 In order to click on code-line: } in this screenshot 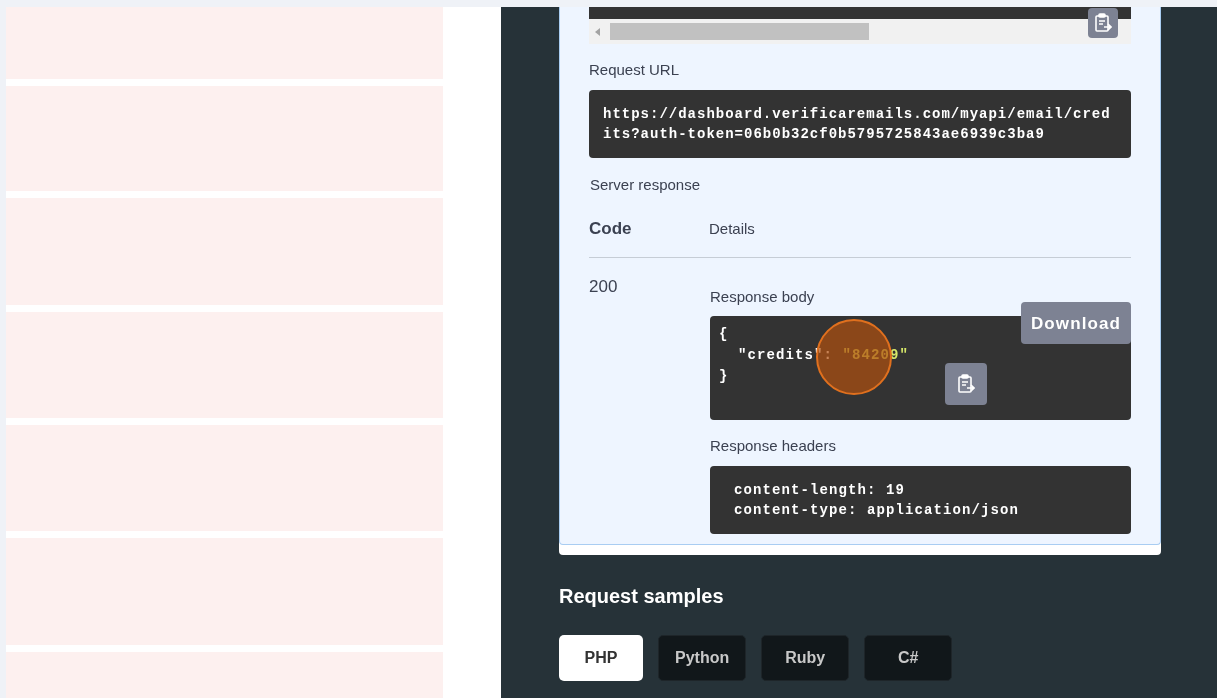, I will do `click(724, 376)`.